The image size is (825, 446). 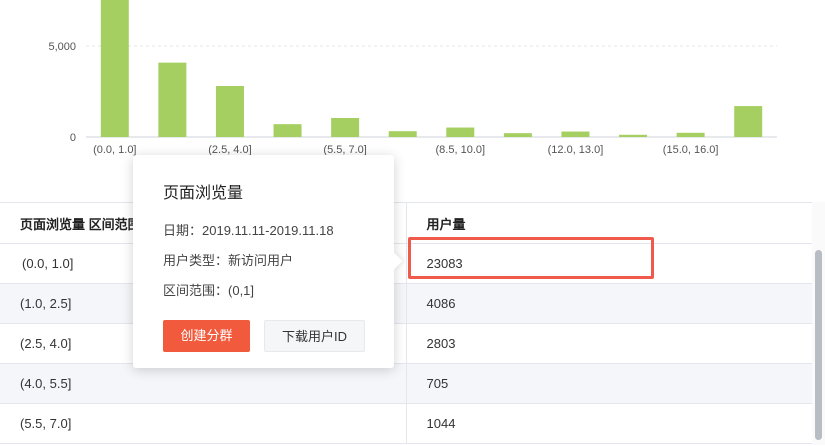 What do you see at coordinates (609, 383) in the screenshot?
I see `cell-users: 705` at bounding box center [609, 383].